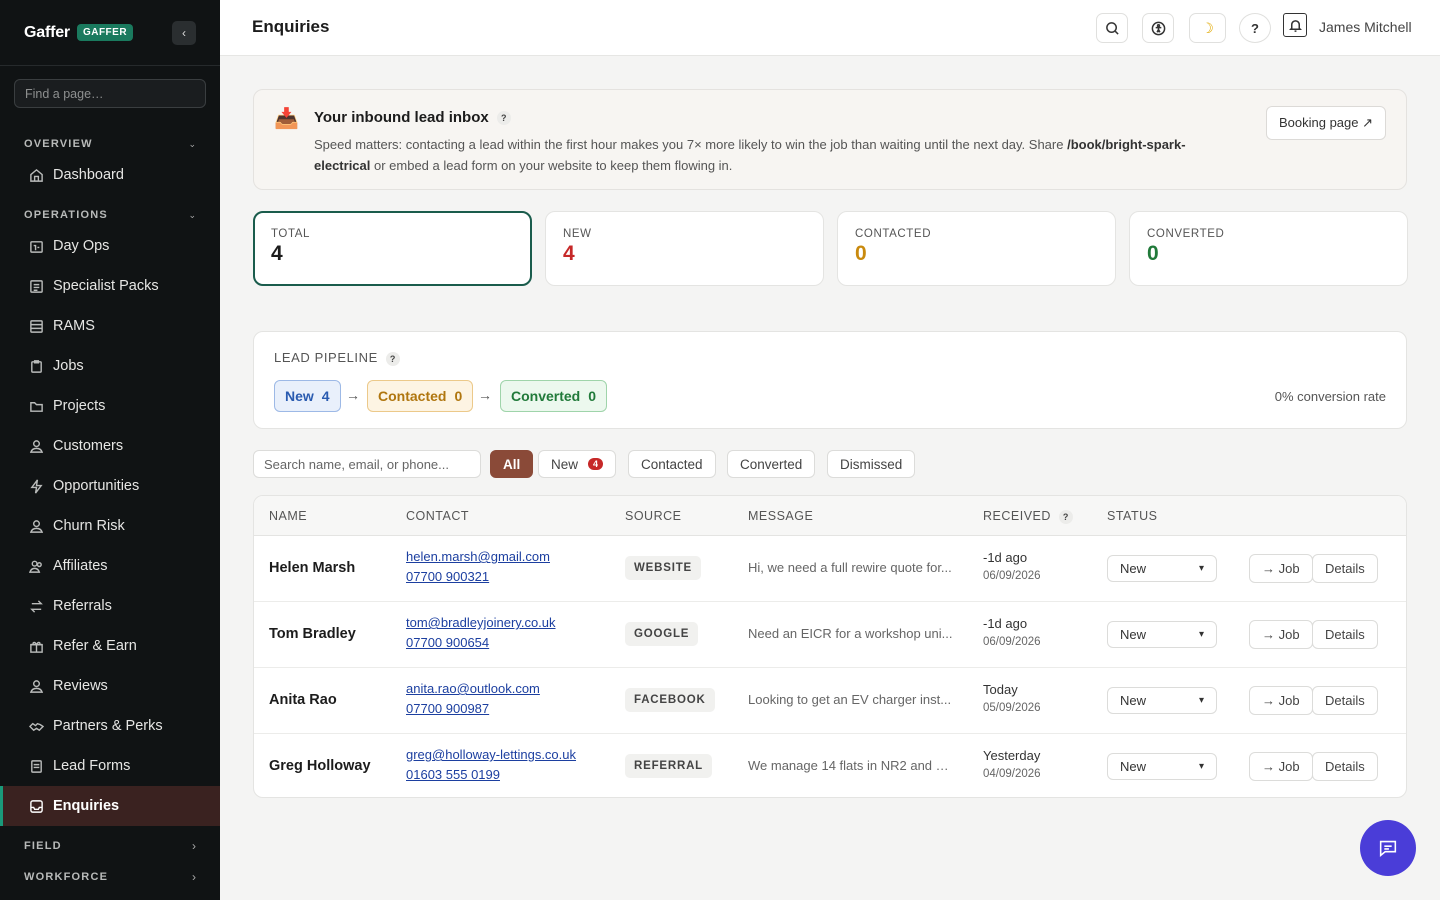  What do you see at coordinates (473, 688) in the screenshot?
I see `lead-email-link: anita.rao@outlook.com` at bounding box center [473, 688].